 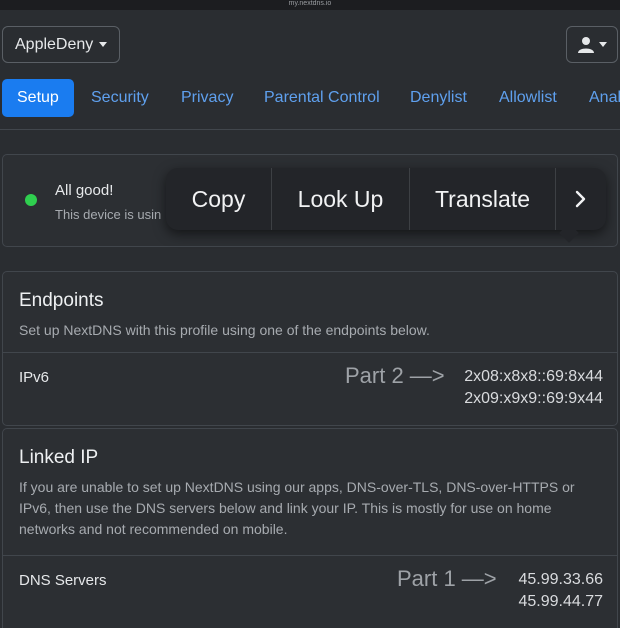 What do you see at coordinates (560, 580) in the screenshot?
I see `dns-server-address: 45.99.33.66` at bounding box center [560, 580].